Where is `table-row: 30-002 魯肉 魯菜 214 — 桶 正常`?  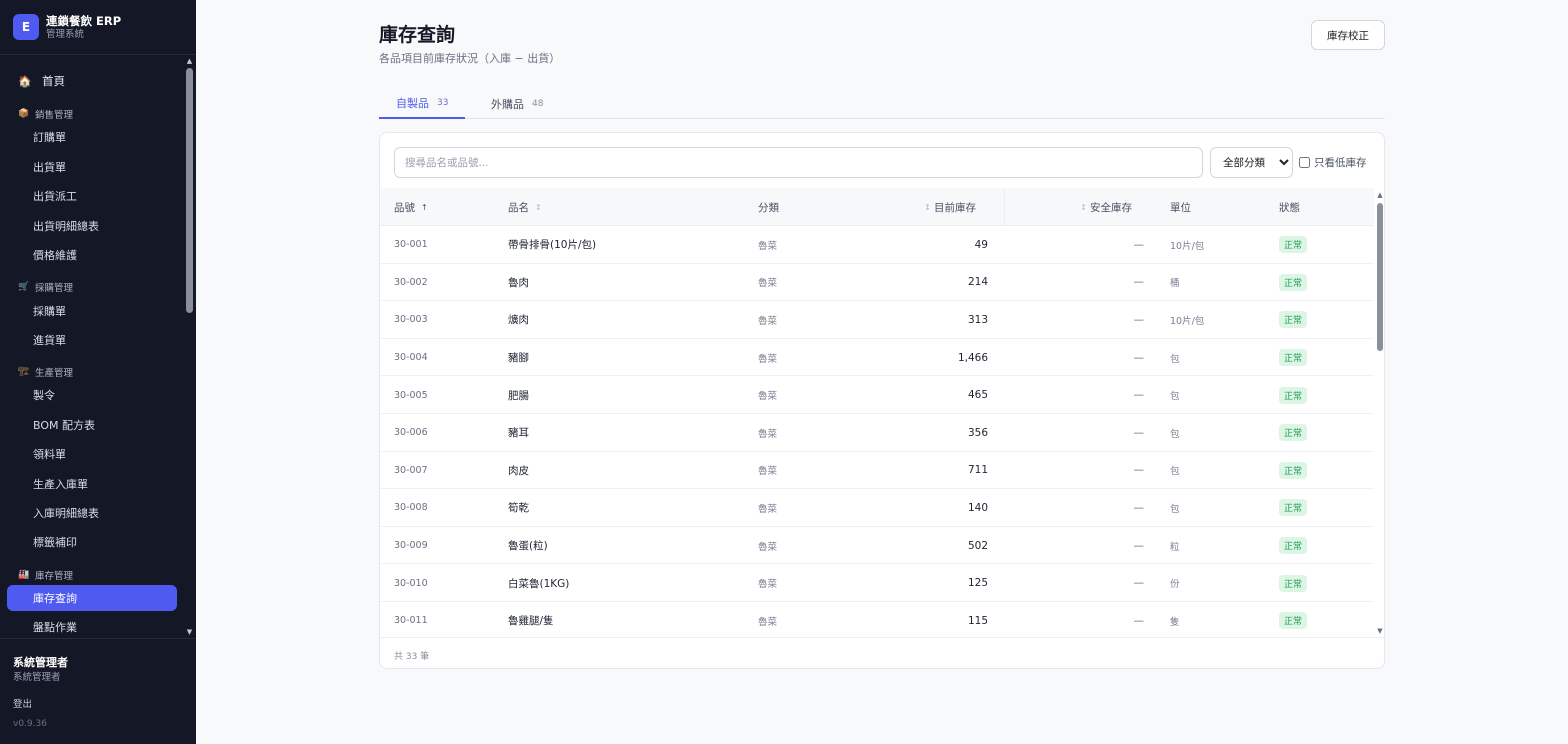
table-row: 30-002 魯肉 魯菜 214 — 桶 正常 is located at coordinates (877, 283).